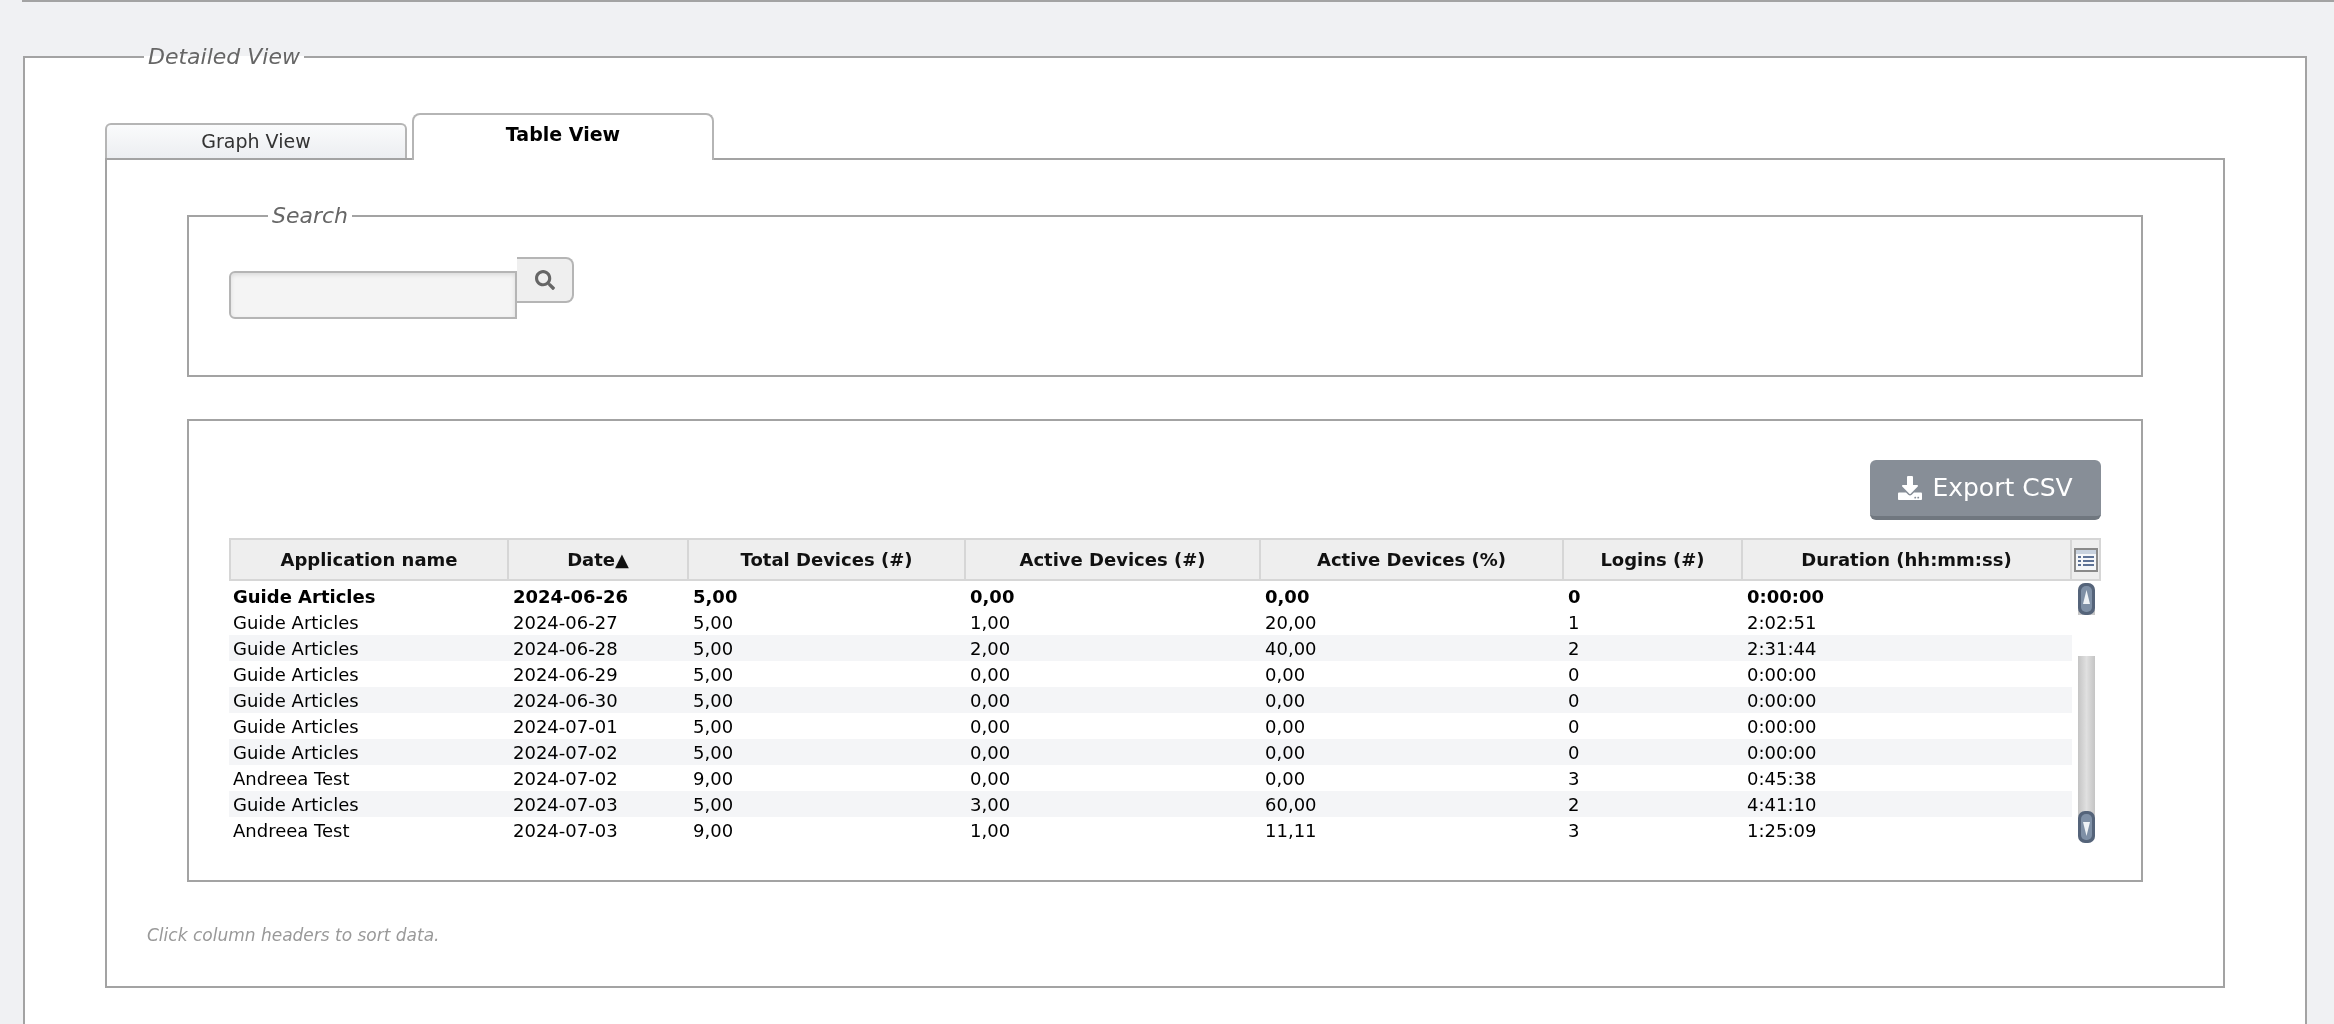 The image size is (2334, 1024). I want to click on table-cell-text: 2:31:44, so click(1782, 649).